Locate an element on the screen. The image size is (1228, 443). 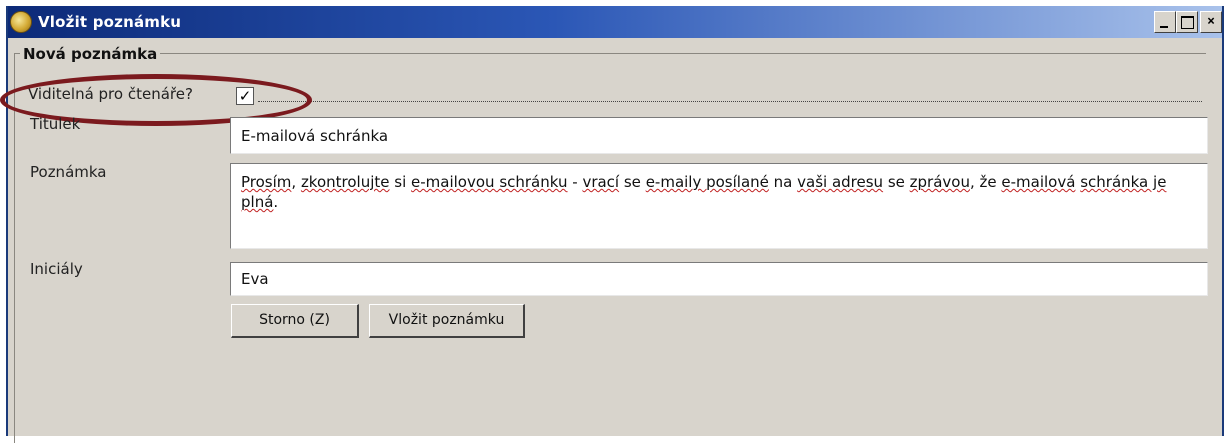
note-text-segment: , is located at coordinates (296, 182).